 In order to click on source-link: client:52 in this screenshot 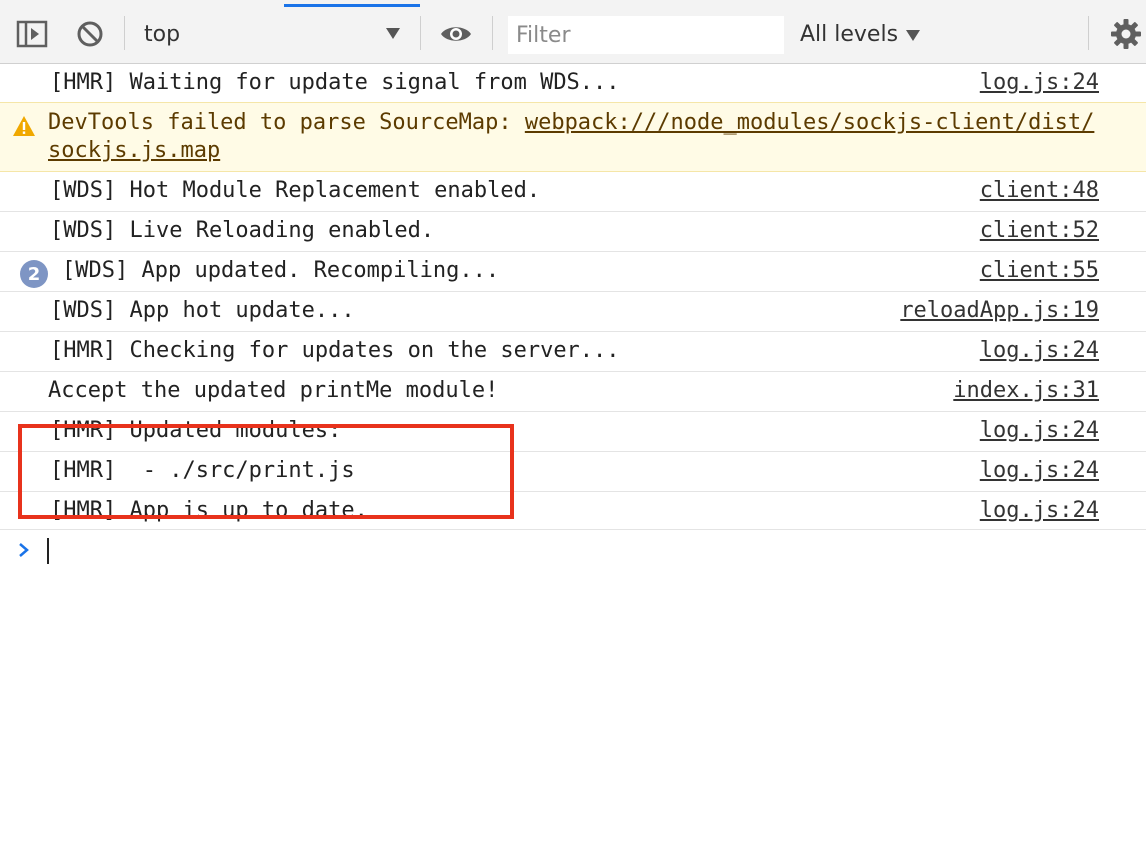, I will do `click(1039, 230)`.